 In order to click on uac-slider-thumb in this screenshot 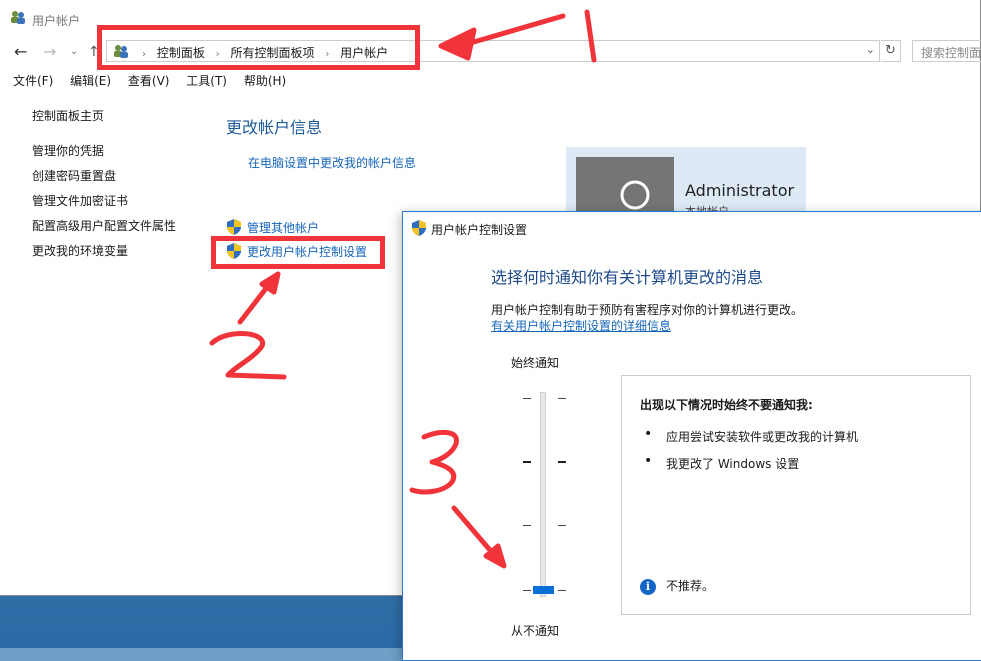, I will do `click(543, 590)`.